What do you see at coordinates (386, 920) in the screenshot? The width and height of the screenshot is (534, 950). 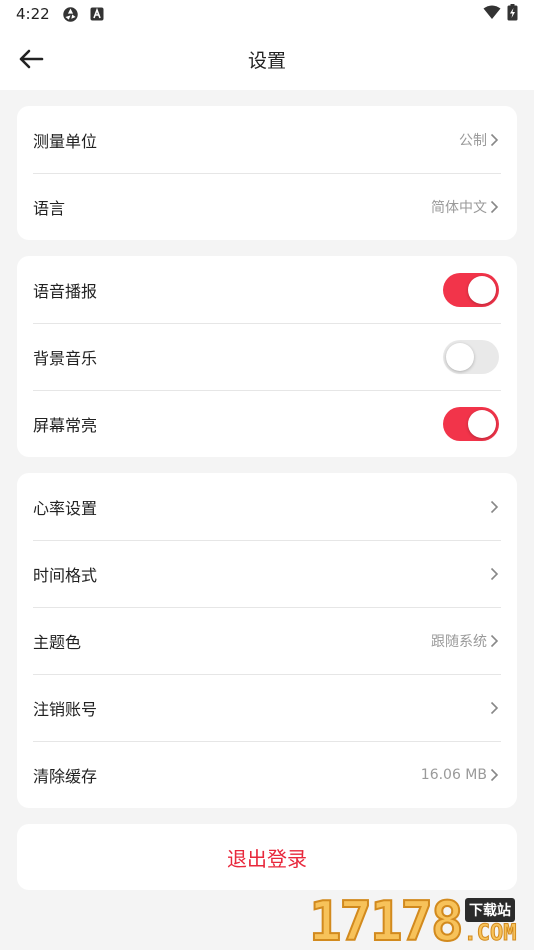 I see `watermark-digits: 17178` at bounding box center [386, 920].